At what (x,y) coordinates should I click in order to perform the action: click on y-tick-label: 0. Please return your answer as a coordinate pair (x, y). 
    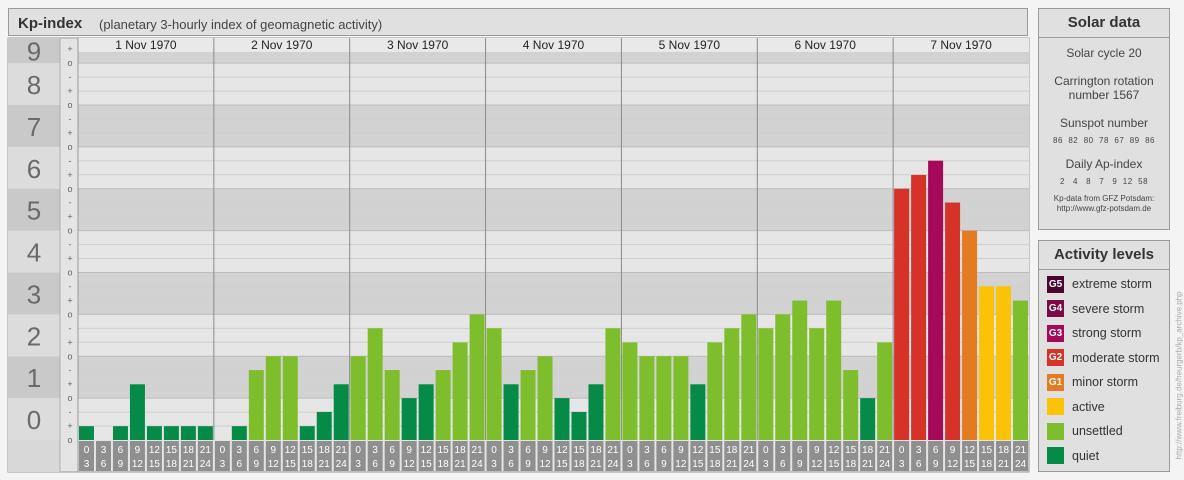
    Looking at the image, I should click on (34, 420).